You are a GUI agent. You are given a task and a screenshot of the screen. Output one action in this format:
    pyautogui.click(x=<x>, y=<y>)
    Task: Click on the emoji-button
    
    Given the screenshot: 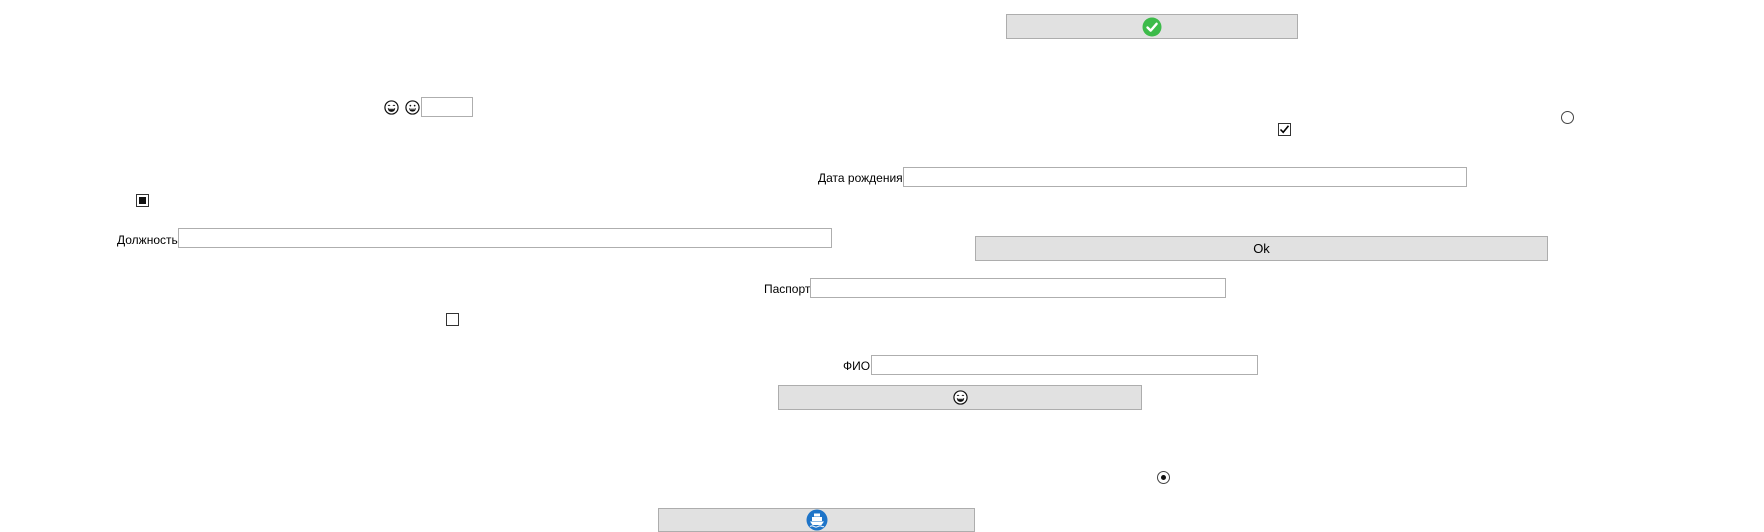 What is the action you would take?
    pyautogui.click(x=960, y=397)
    